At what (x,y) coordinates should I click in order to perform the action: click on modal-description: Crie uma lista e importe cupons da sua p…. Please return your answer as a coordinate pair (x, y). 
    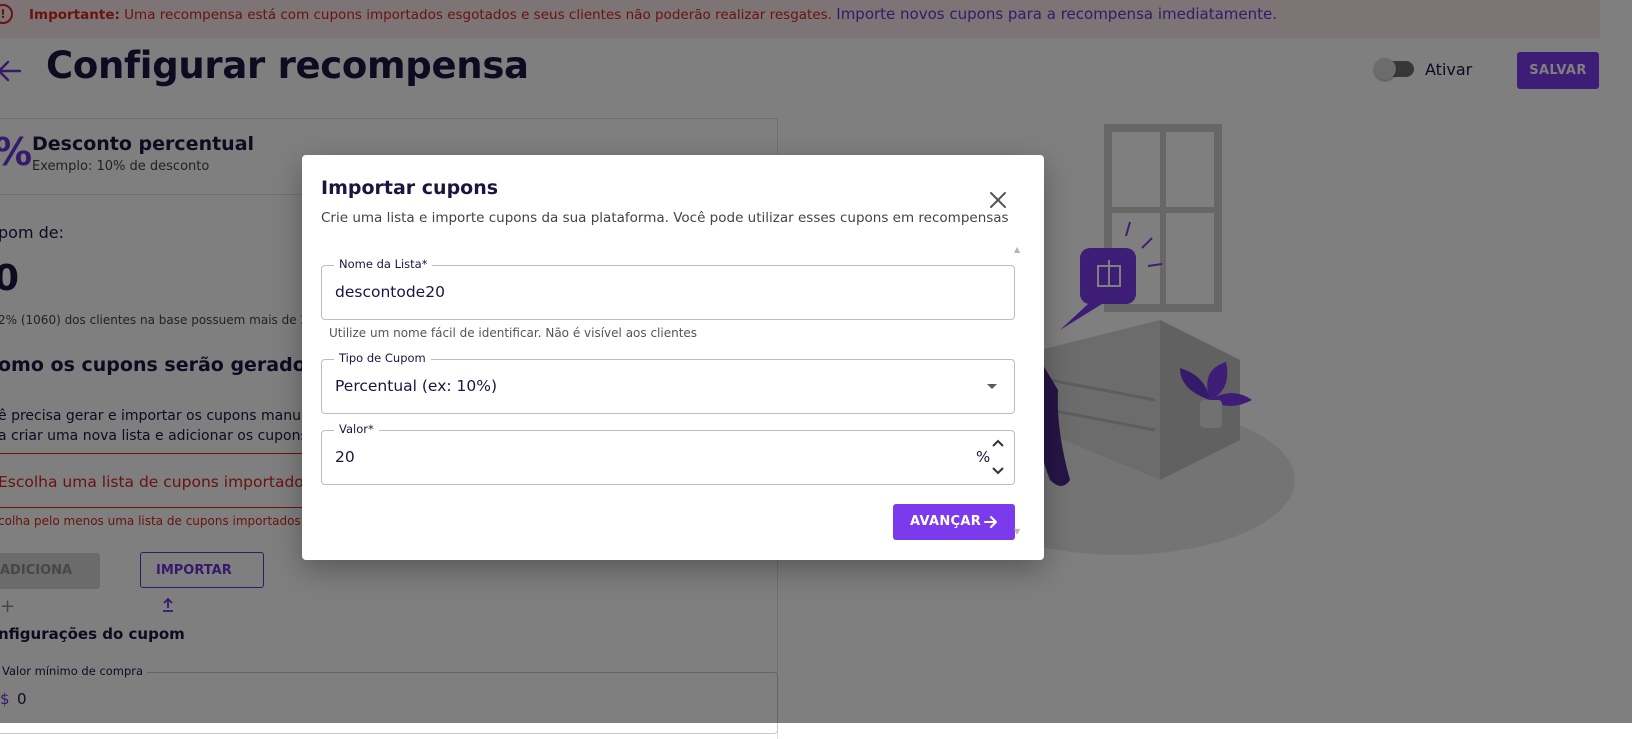
    Looking at the image, I should click on (665, 218).